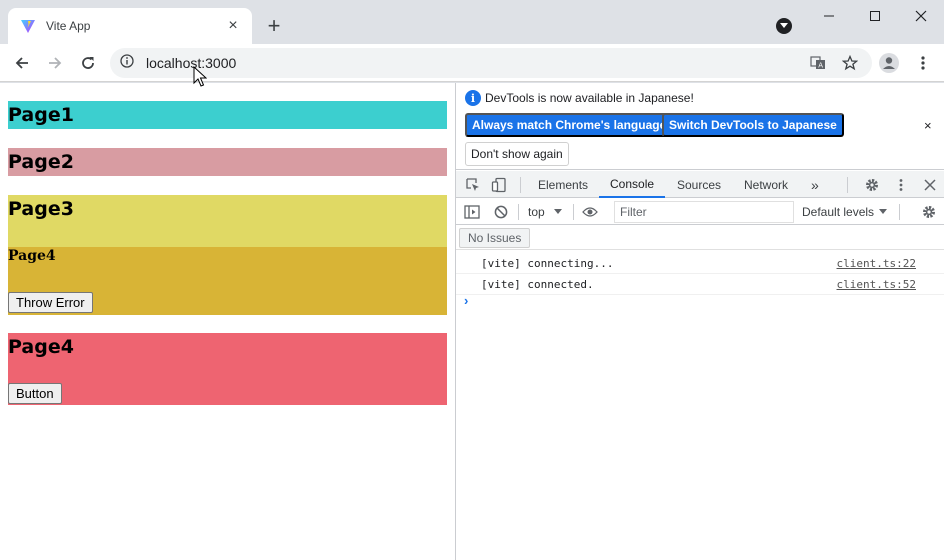 The height and width of the screenshot is (560, 944). I want to click on more-tabs-icon: », so click(815, 184).